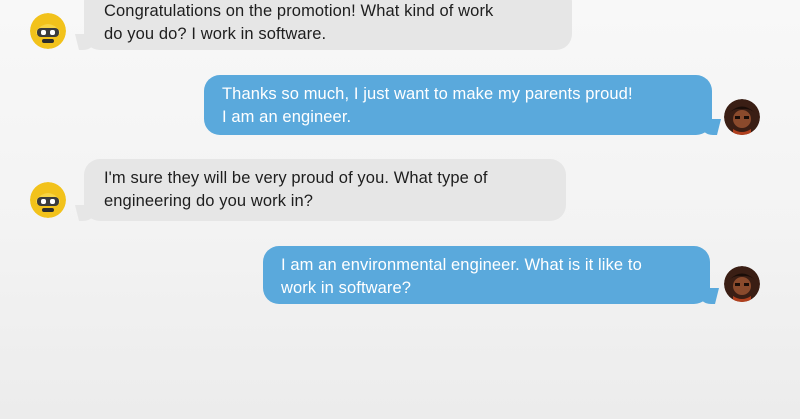 The height and width of the screenshot is (419, 800). Describe the element at coordinates (346, 288) in the screenshot. I see `message-text-line: work in software?` at that location.